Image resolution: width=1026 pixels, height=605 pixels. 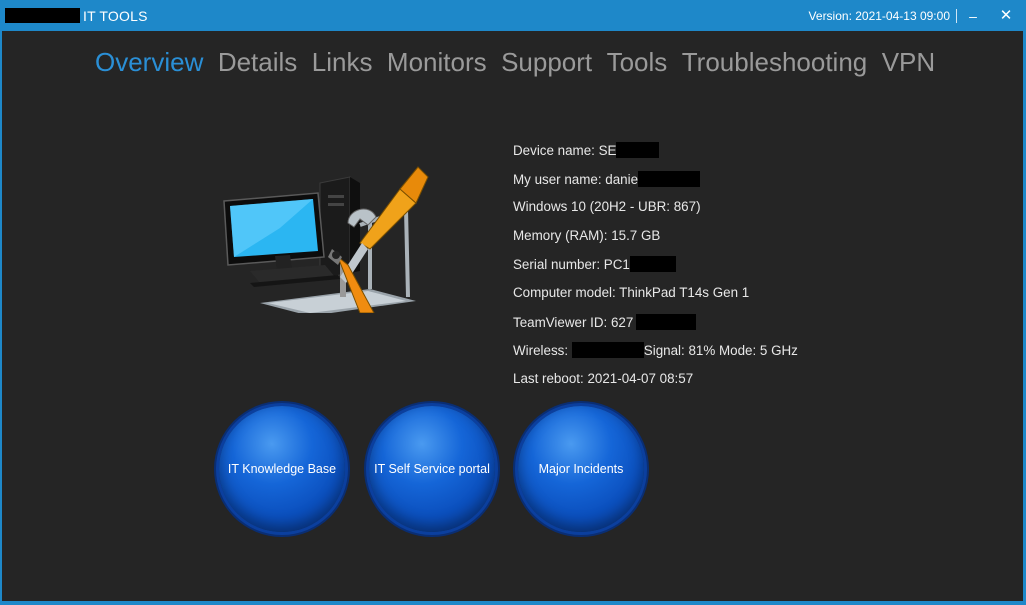 What do you see at coordinates (576, 179) in the screenshot?
I see `user-name-label: My user name: danie` at bounding box center [576, 179].